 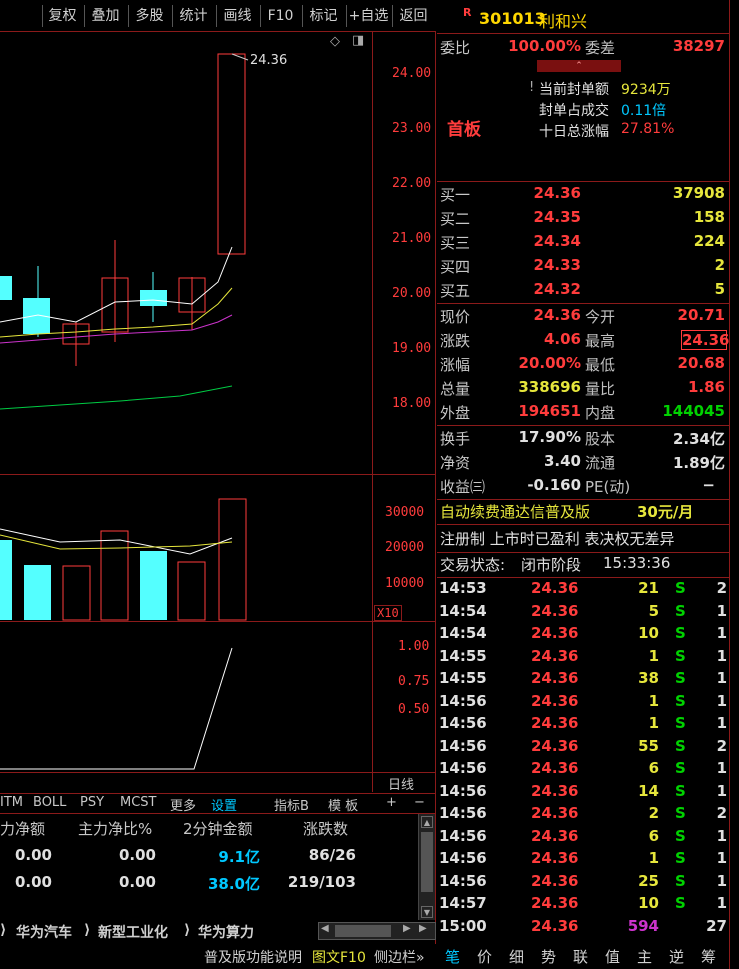 I want to click on status-bar: 普及版功能说明 图文F10 侧边栏», so click(x=218, y=956).